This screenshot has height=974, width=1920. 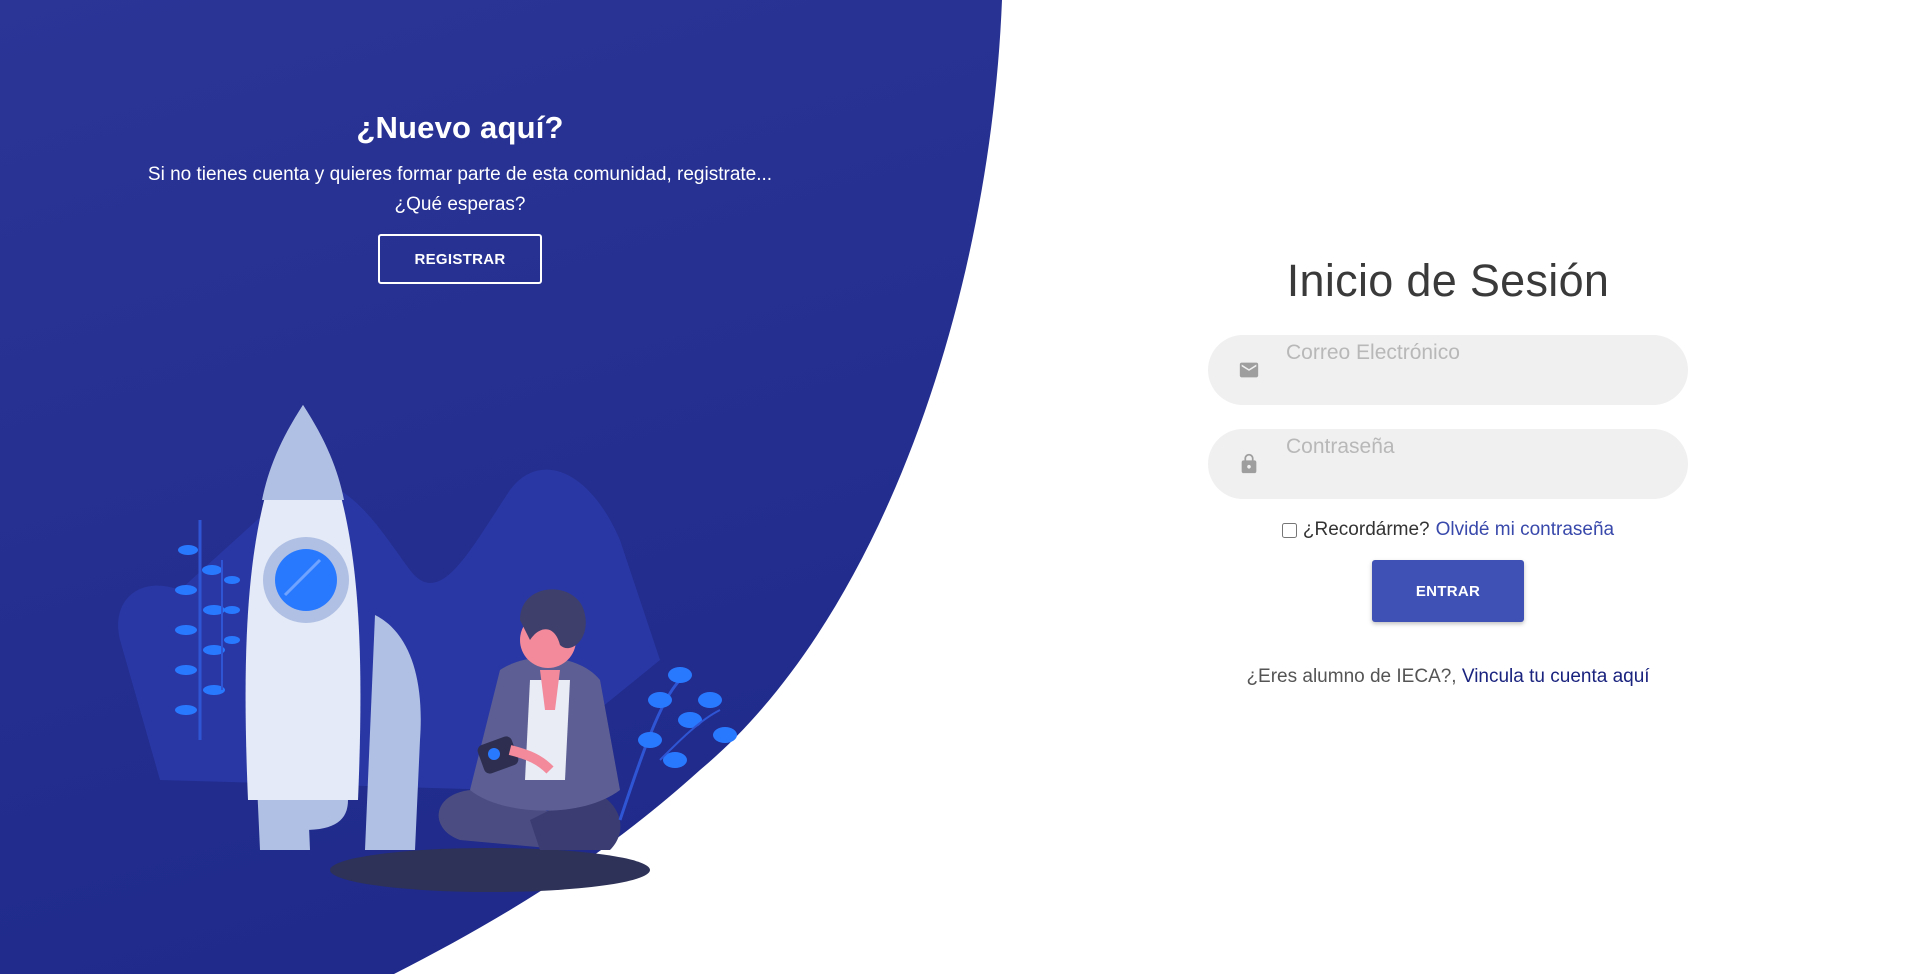 What do you see at coordinates (1525, 530) in the screenshot?
I see `forgot-password-link: Olvidé mi contraseña` at bounding box center [1525, 530].